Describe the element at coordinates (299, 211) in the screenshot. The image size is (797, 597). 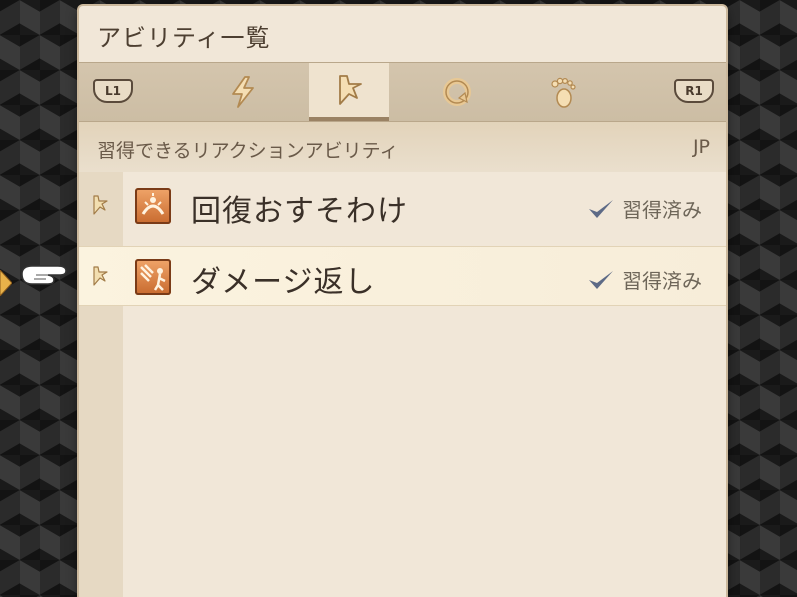
I see `ability-name: 回復おすそわけ` at that location.